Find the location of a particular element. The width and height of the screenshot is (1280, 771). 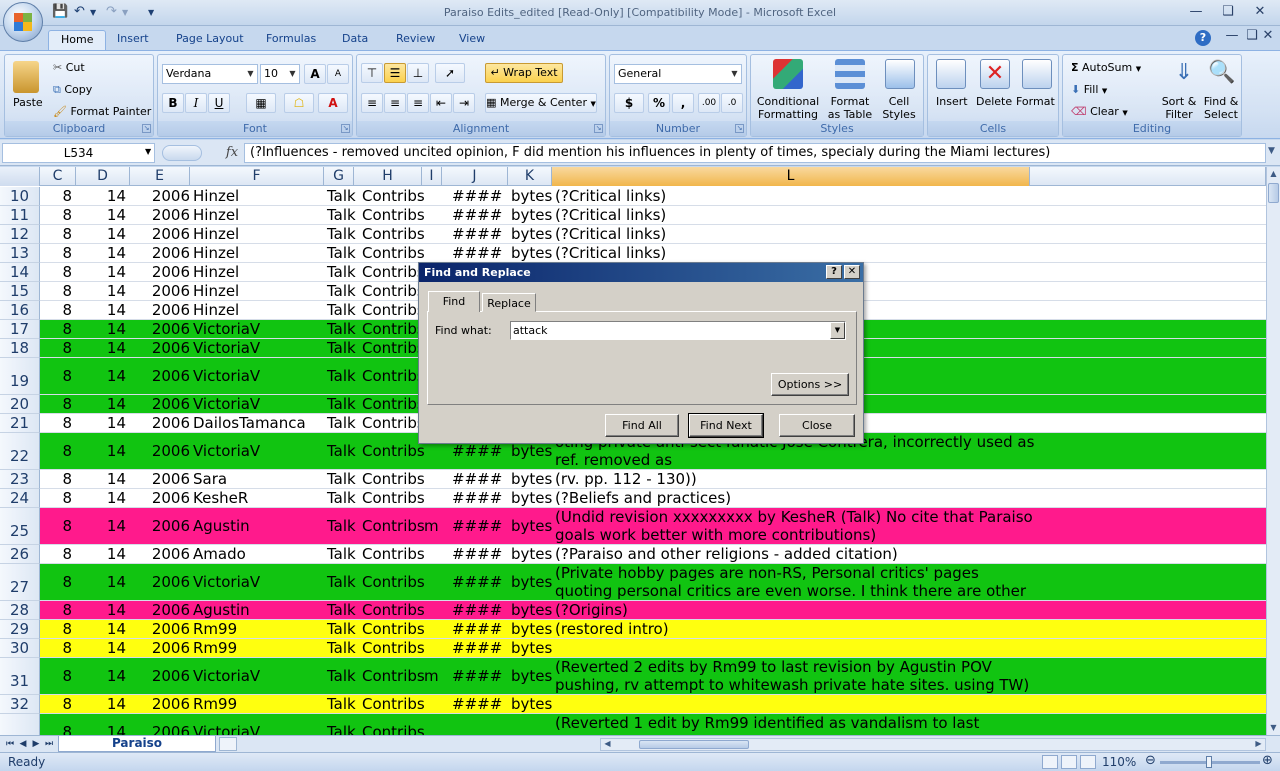

cell-f: DailosTamanca is located at coordinates (258, 423).